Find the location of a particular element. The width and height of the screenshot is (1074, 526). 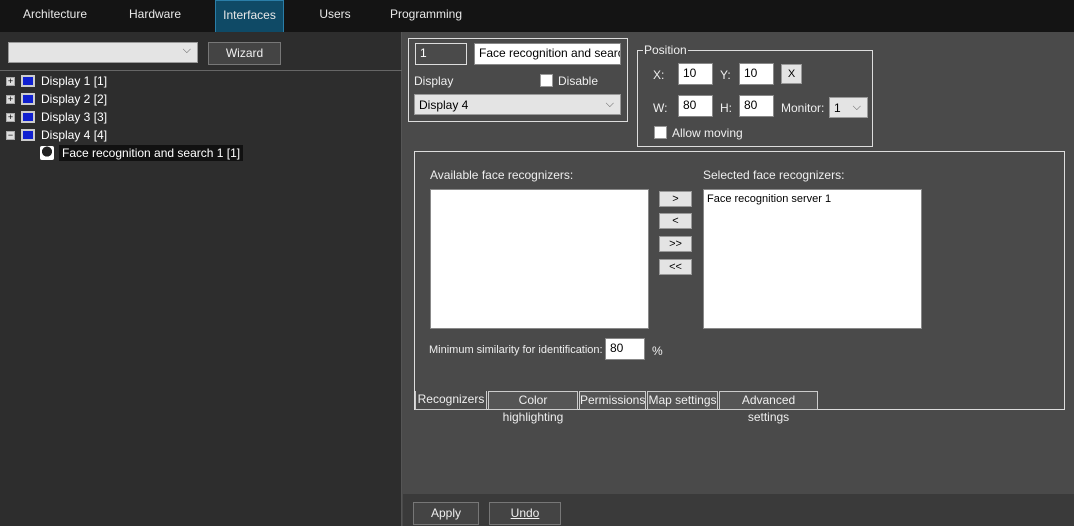

x-label: X: is located at coordinates (659, 75).